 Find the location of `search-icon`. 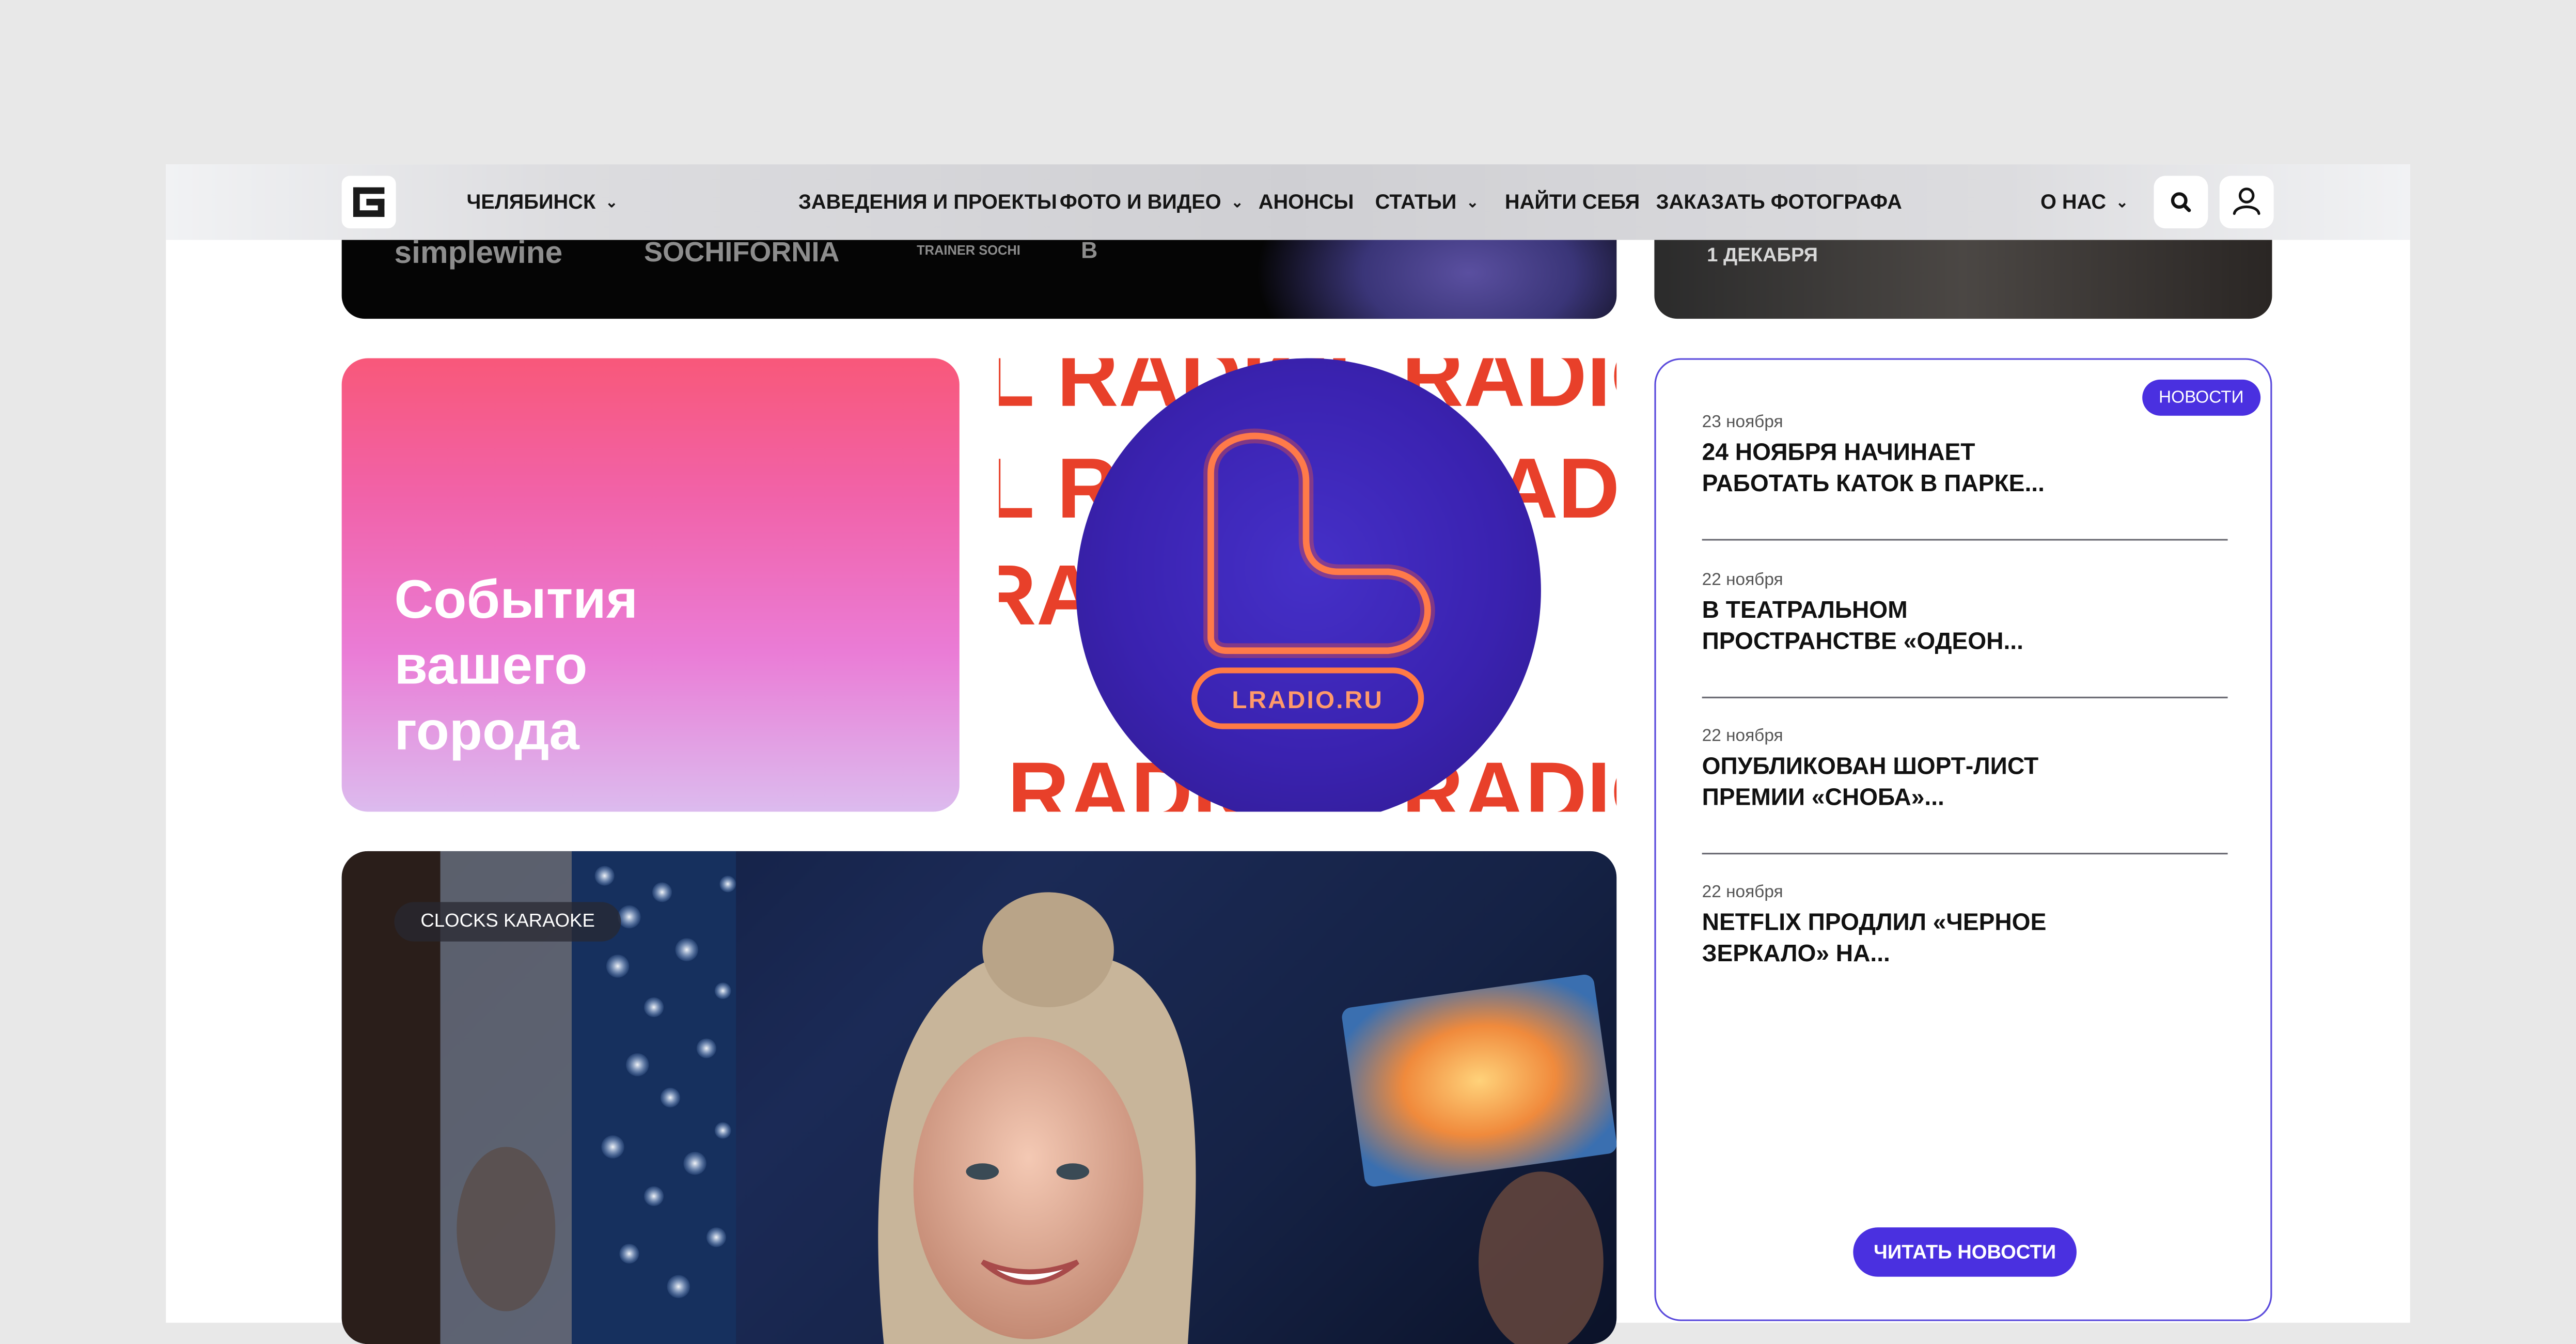

search-icon is located at coordinates (2181, 202).